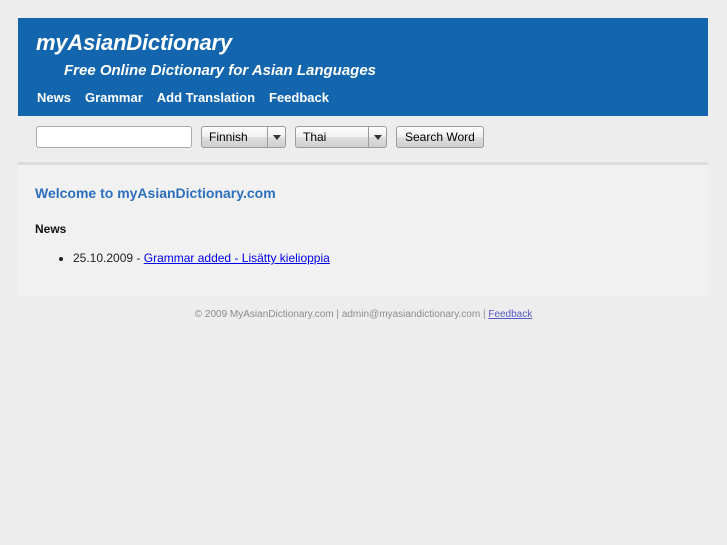 This screenshot has height=545, width=727. What do you see at coordinates (108, 258) in the screenshot?
I see `news-item-date: 25.10.2009 -` at bounding box center [108, 258].